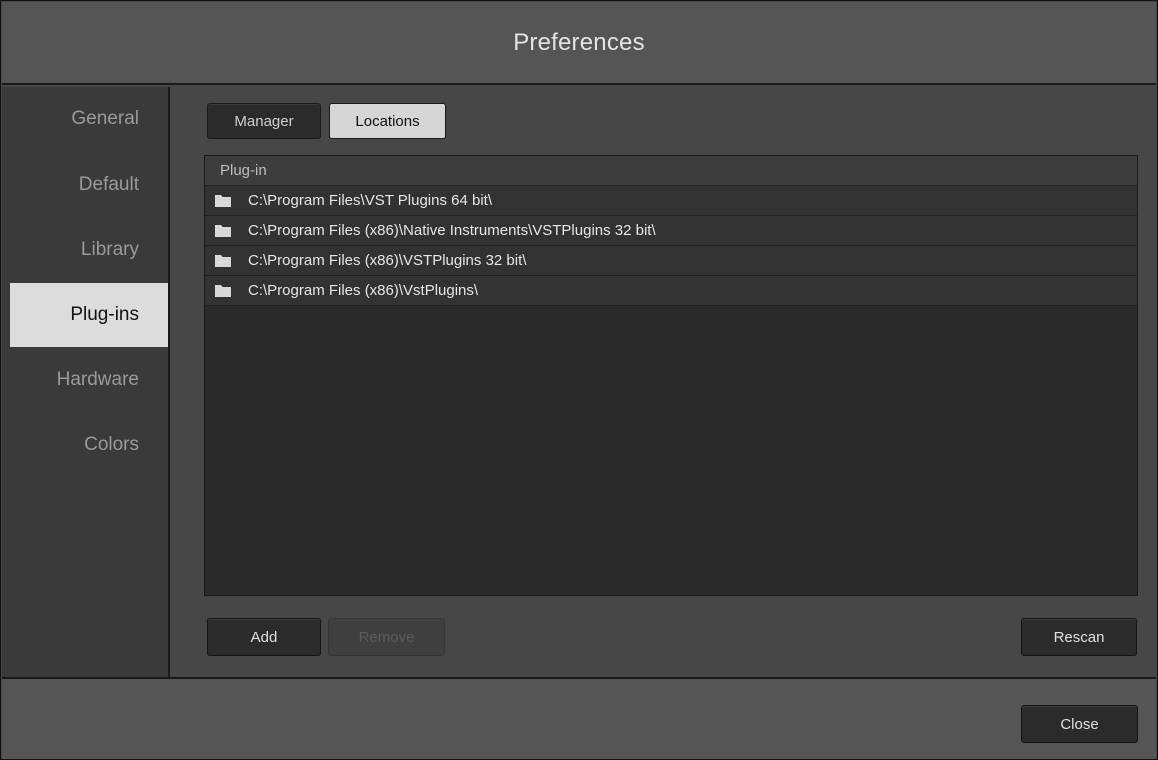 The width and height of the screenshot is (1158, 760). What do you see at coordinates (109, 249) in the screenshot?
I see `sidebar-item-label: Library` at bounding box center [109, 249].